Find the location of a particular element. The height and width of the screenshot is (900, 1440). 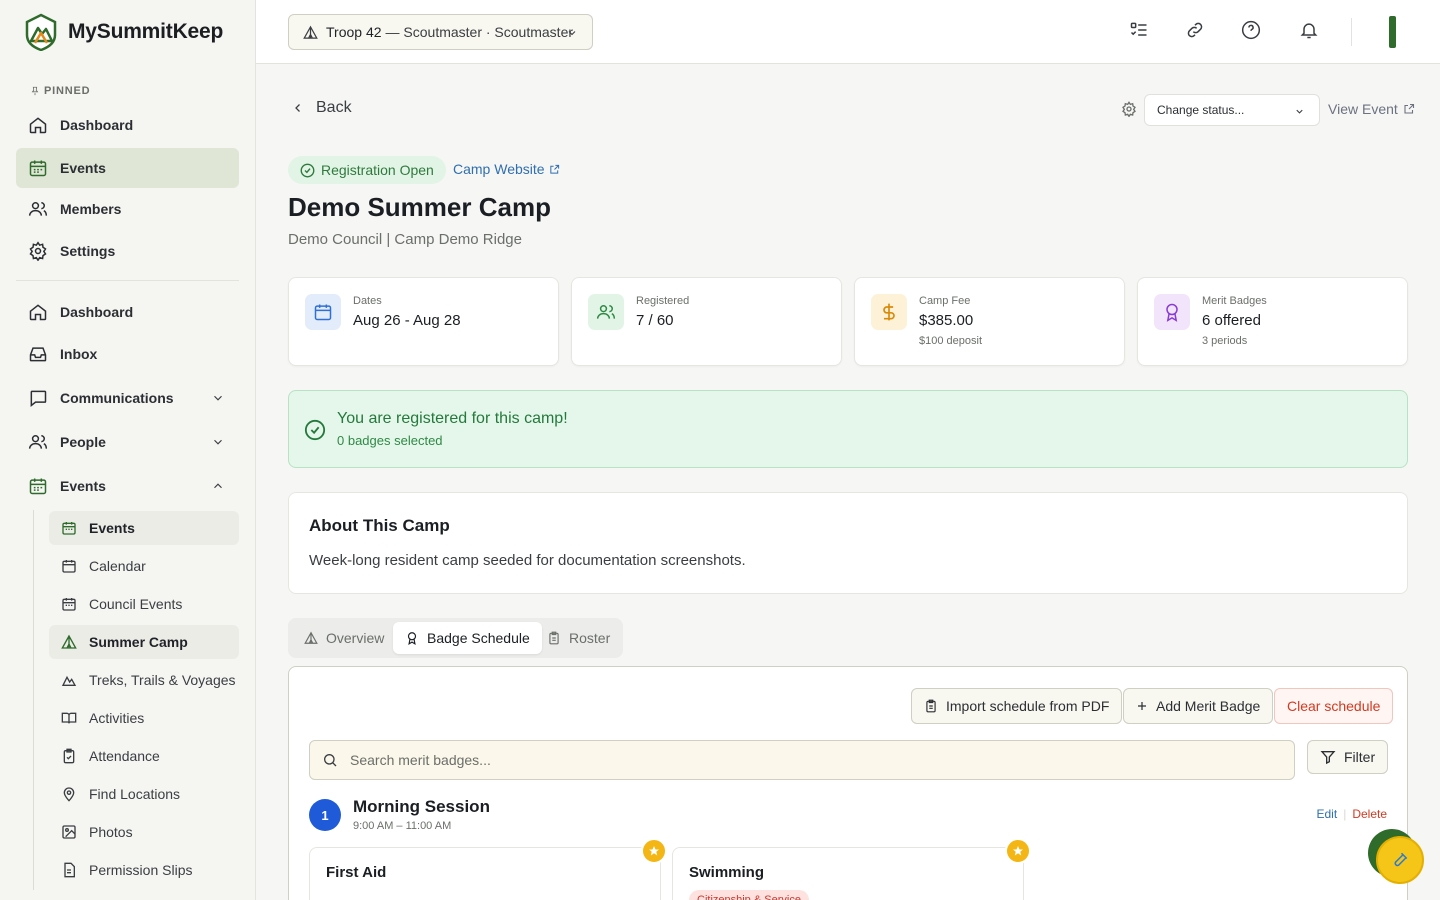

app-name: MySummitKeep is located at coordinates (146, 31).